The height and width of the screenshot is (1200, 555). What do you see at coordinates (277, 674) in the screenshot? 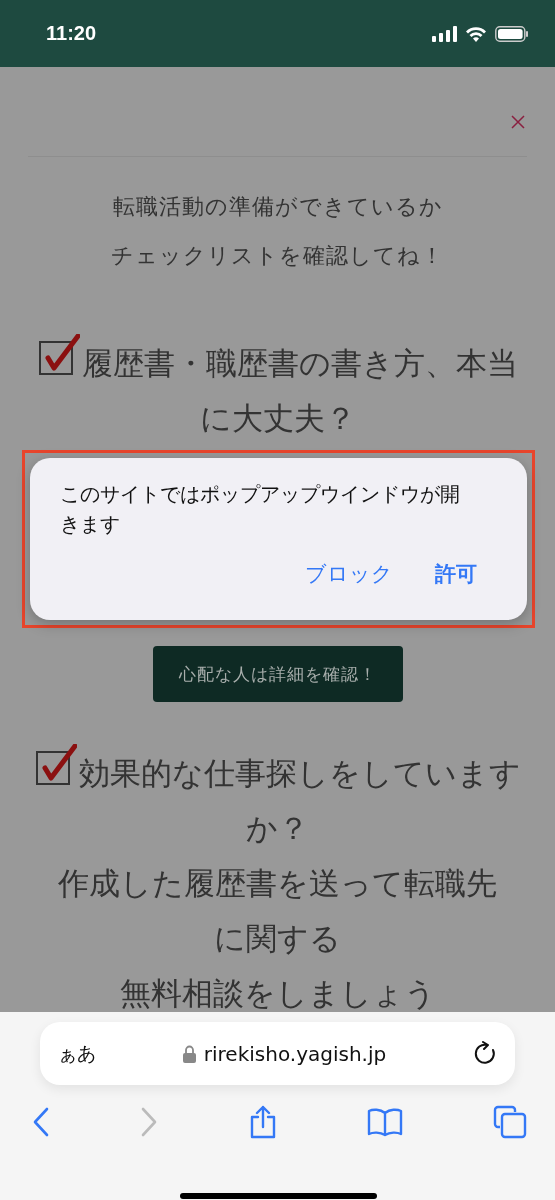
I see `details-button: 心配な人は詳細を確認！` at bounding box center [277, 674].